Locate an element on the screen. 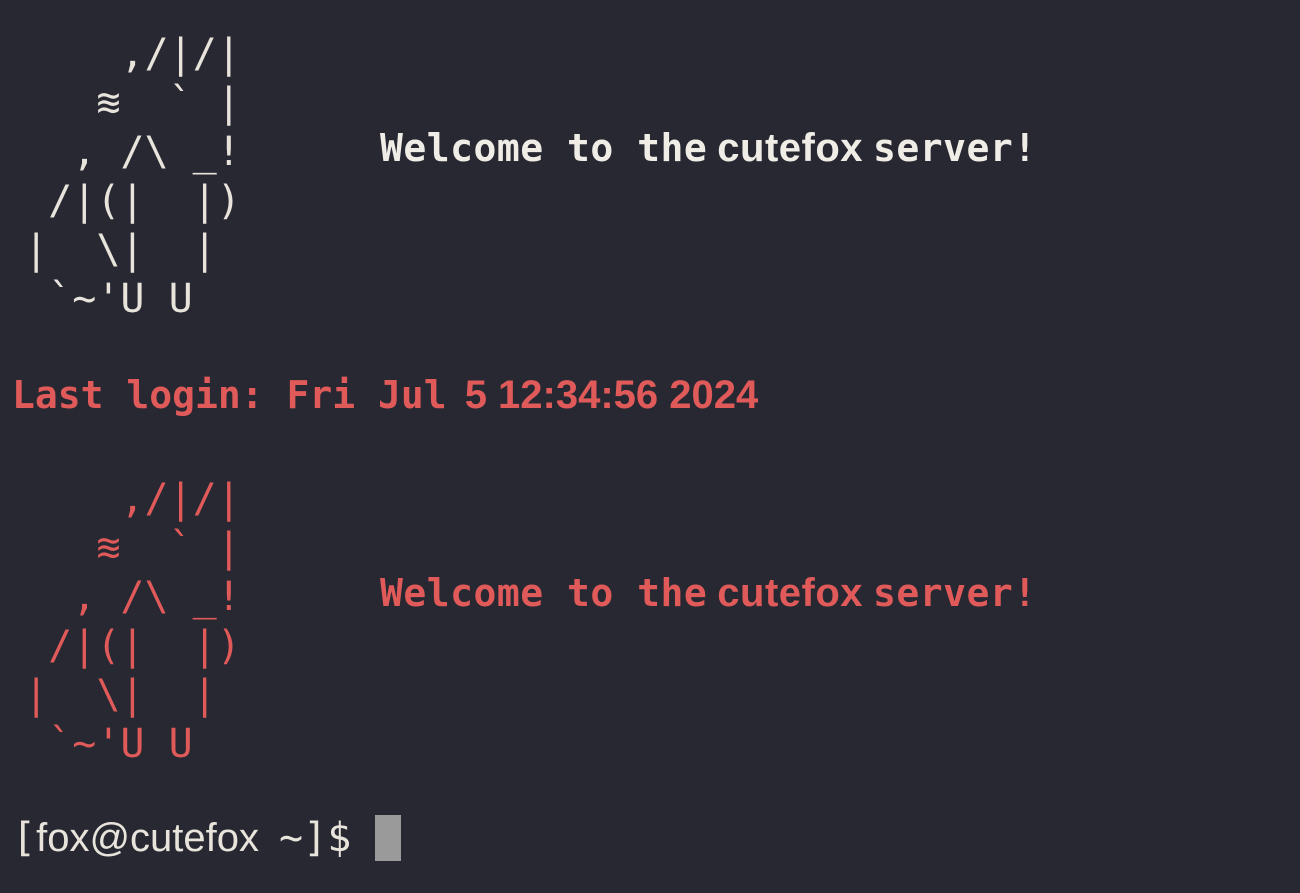 Image resolution: width=1300 pixels, height=893 pixels. text-cursor is located at coordinates (388, 838).